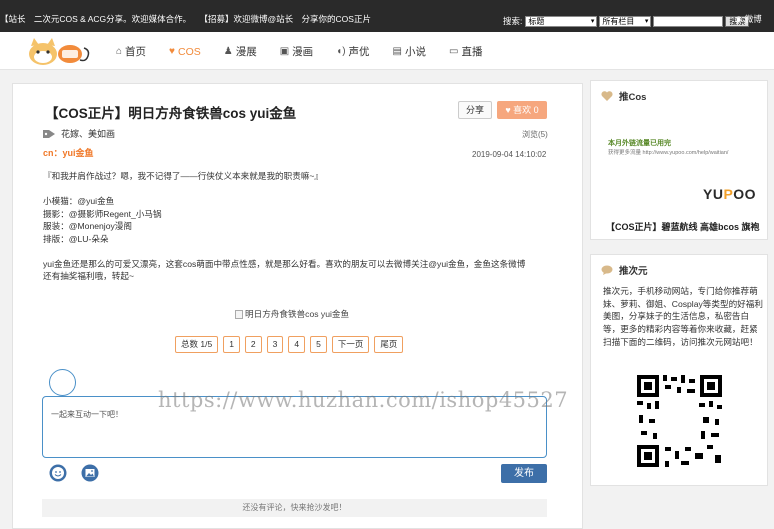 The height and width of the screenshot is (529, 774). Describe the element at coordinates (730, 194) in the screenshot. I see `yupoo-logo: YUPOO` at that location.